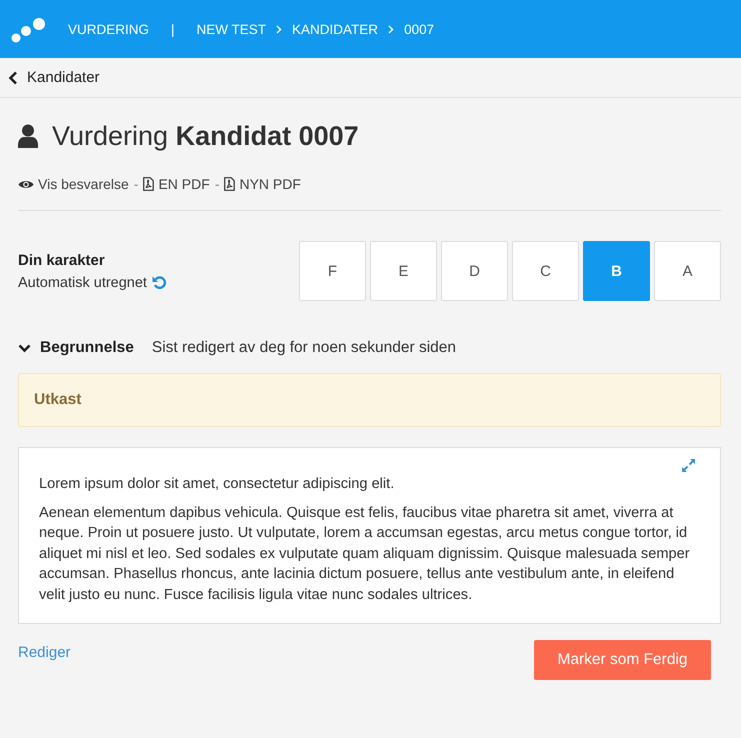 The height and width of the screenshot is (738, 741). Describe the element at coordinates (687, 271) in the screenshot. I see `grade-option: A` at that location.